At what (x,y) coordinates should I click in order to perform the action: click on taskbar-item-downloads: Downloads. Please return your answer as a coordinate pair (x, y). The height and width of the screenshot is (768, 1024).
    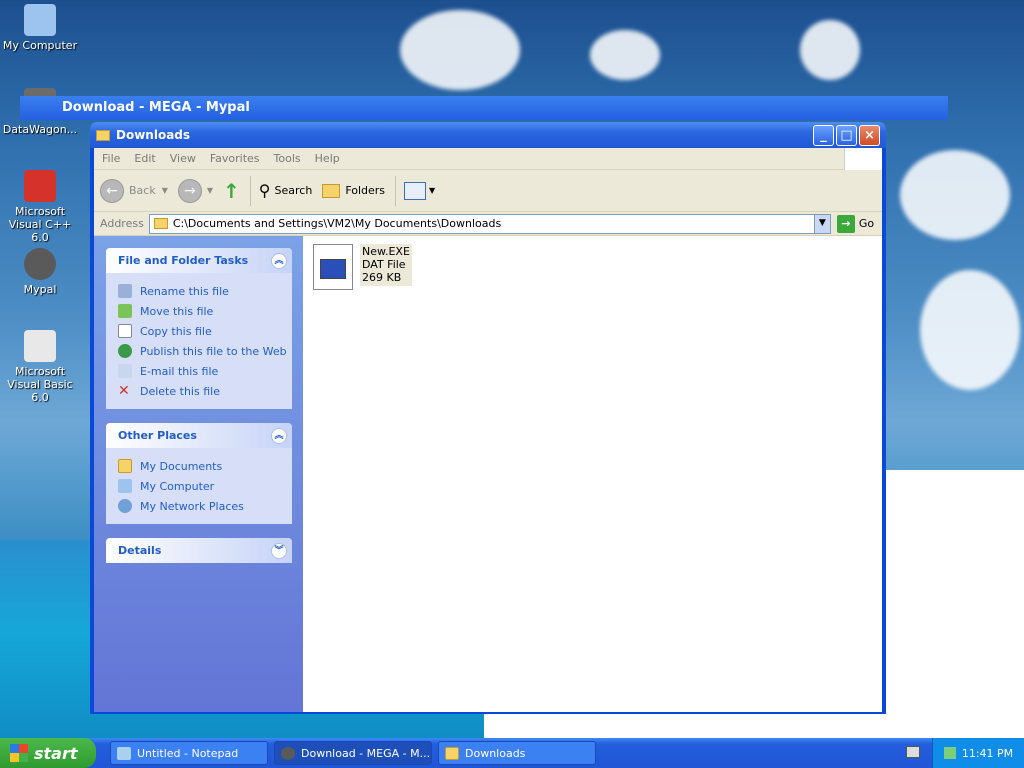
    Looking at the image, I should click on (517, 753).